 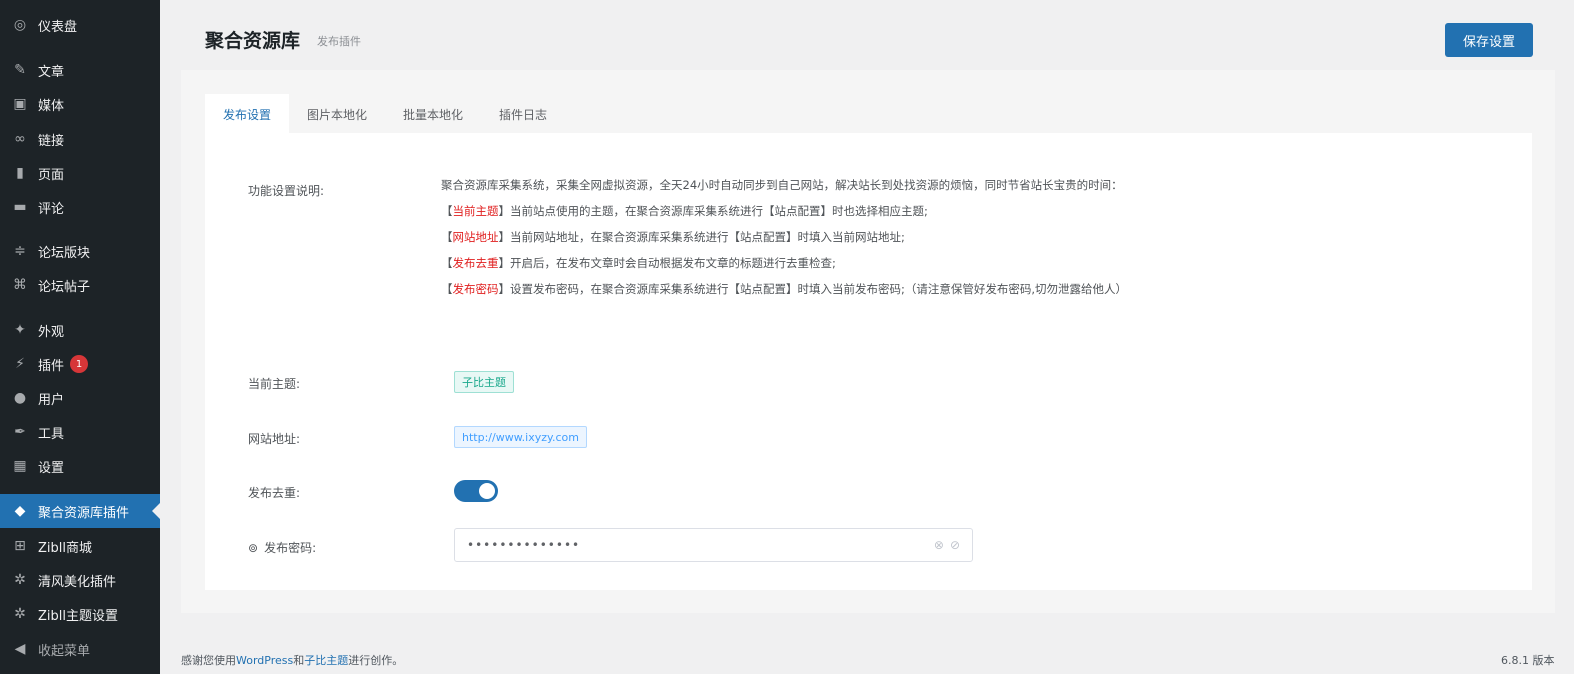 What do you see at coordinates (51, 72) in the screenshot?
I see `sidebar-item-label: 文章` at bounding box center [51, 72].